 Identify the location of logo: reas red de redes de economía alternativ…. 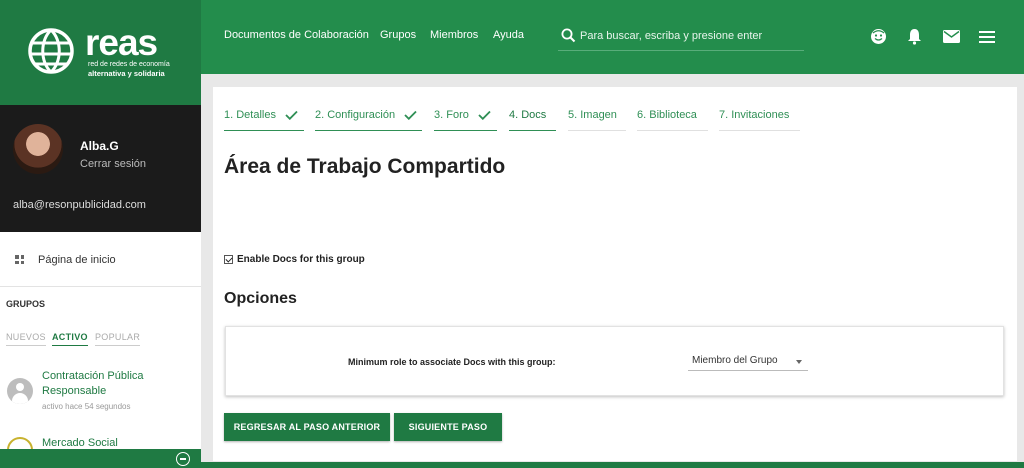
(100, 52).